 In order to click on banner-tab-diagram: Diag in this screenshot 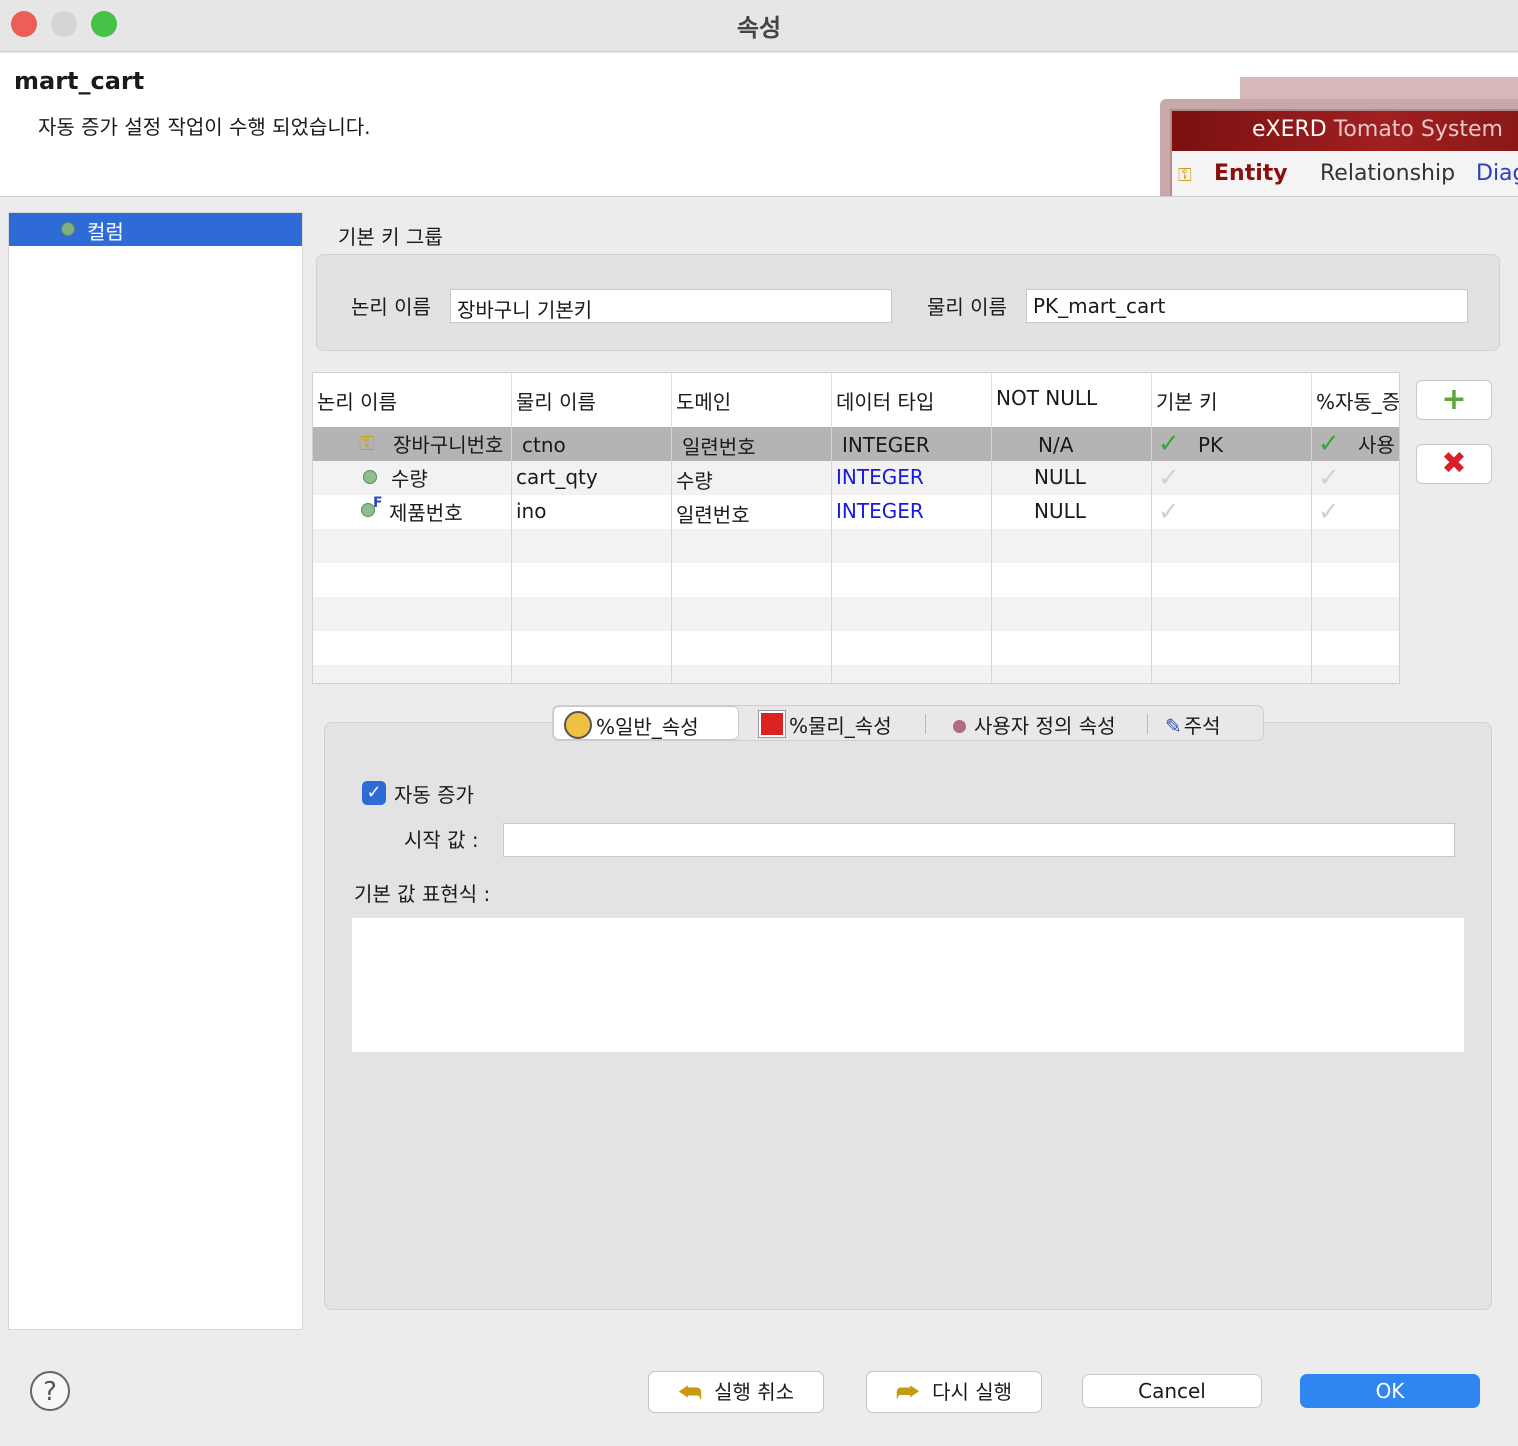, I will do `click(1497, 173)`.